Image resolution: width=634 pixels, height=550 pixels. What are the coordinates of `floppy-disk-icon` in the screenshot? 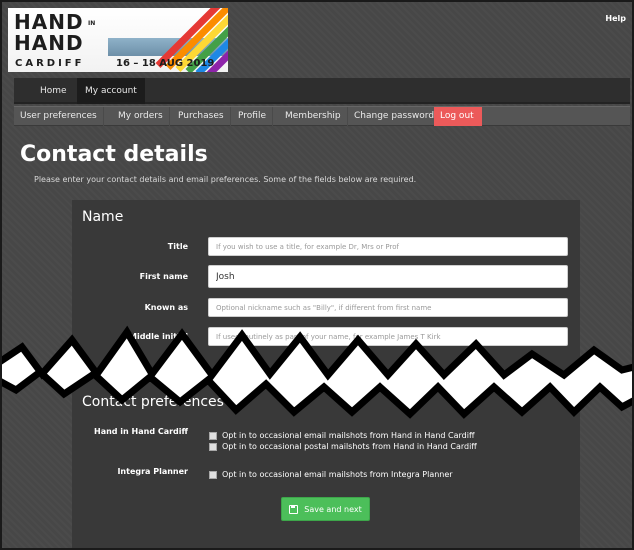 It's located at (294, 509).